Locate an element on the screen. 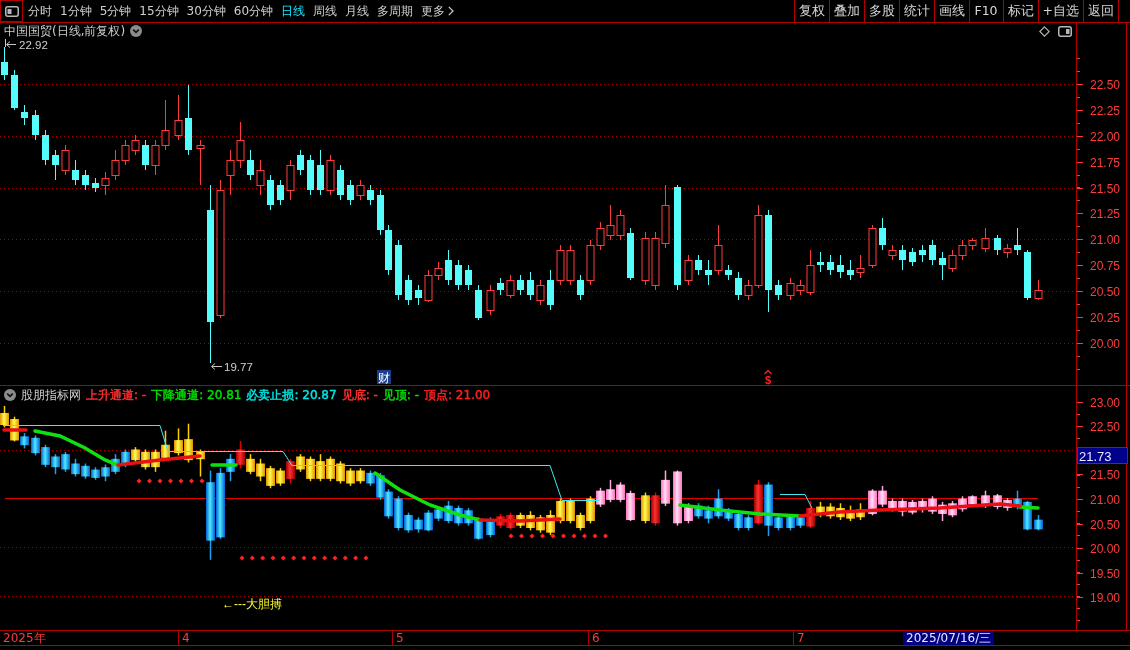 The height and width of the screenshot is (650, 1130). high-price-label: 22.92 is located at coordinates (33, 45).